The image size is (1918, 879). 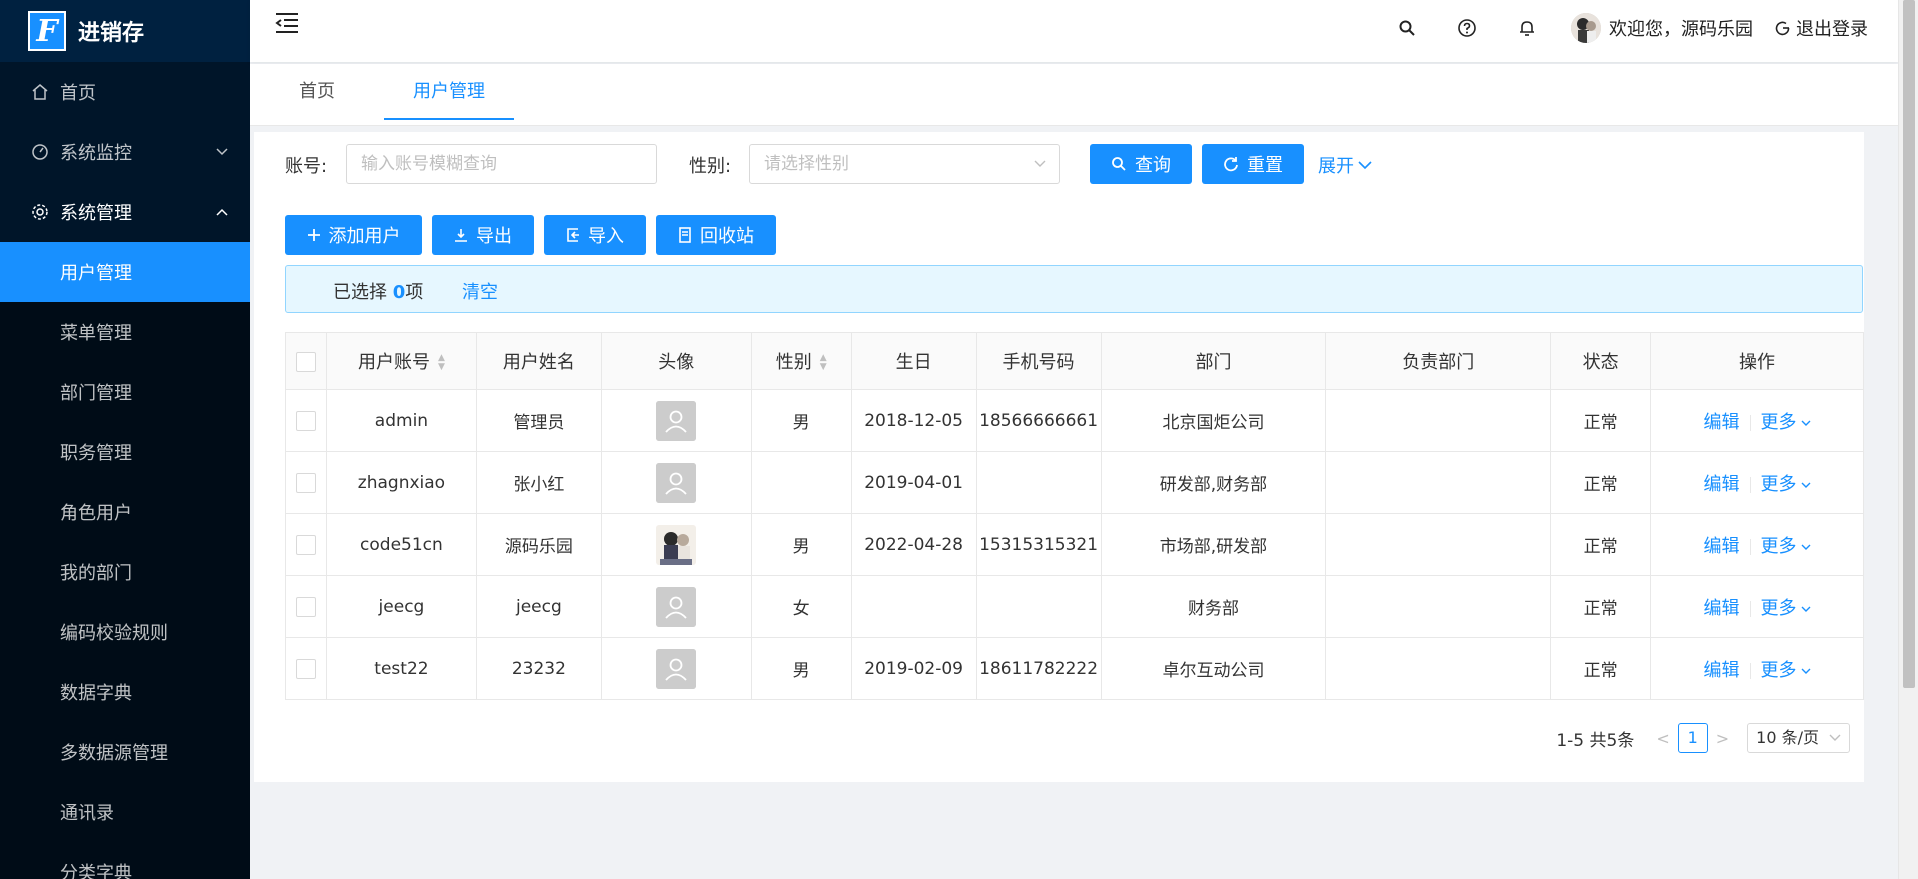 I want to click on logo-icon: F, so click(x=47, y=31).